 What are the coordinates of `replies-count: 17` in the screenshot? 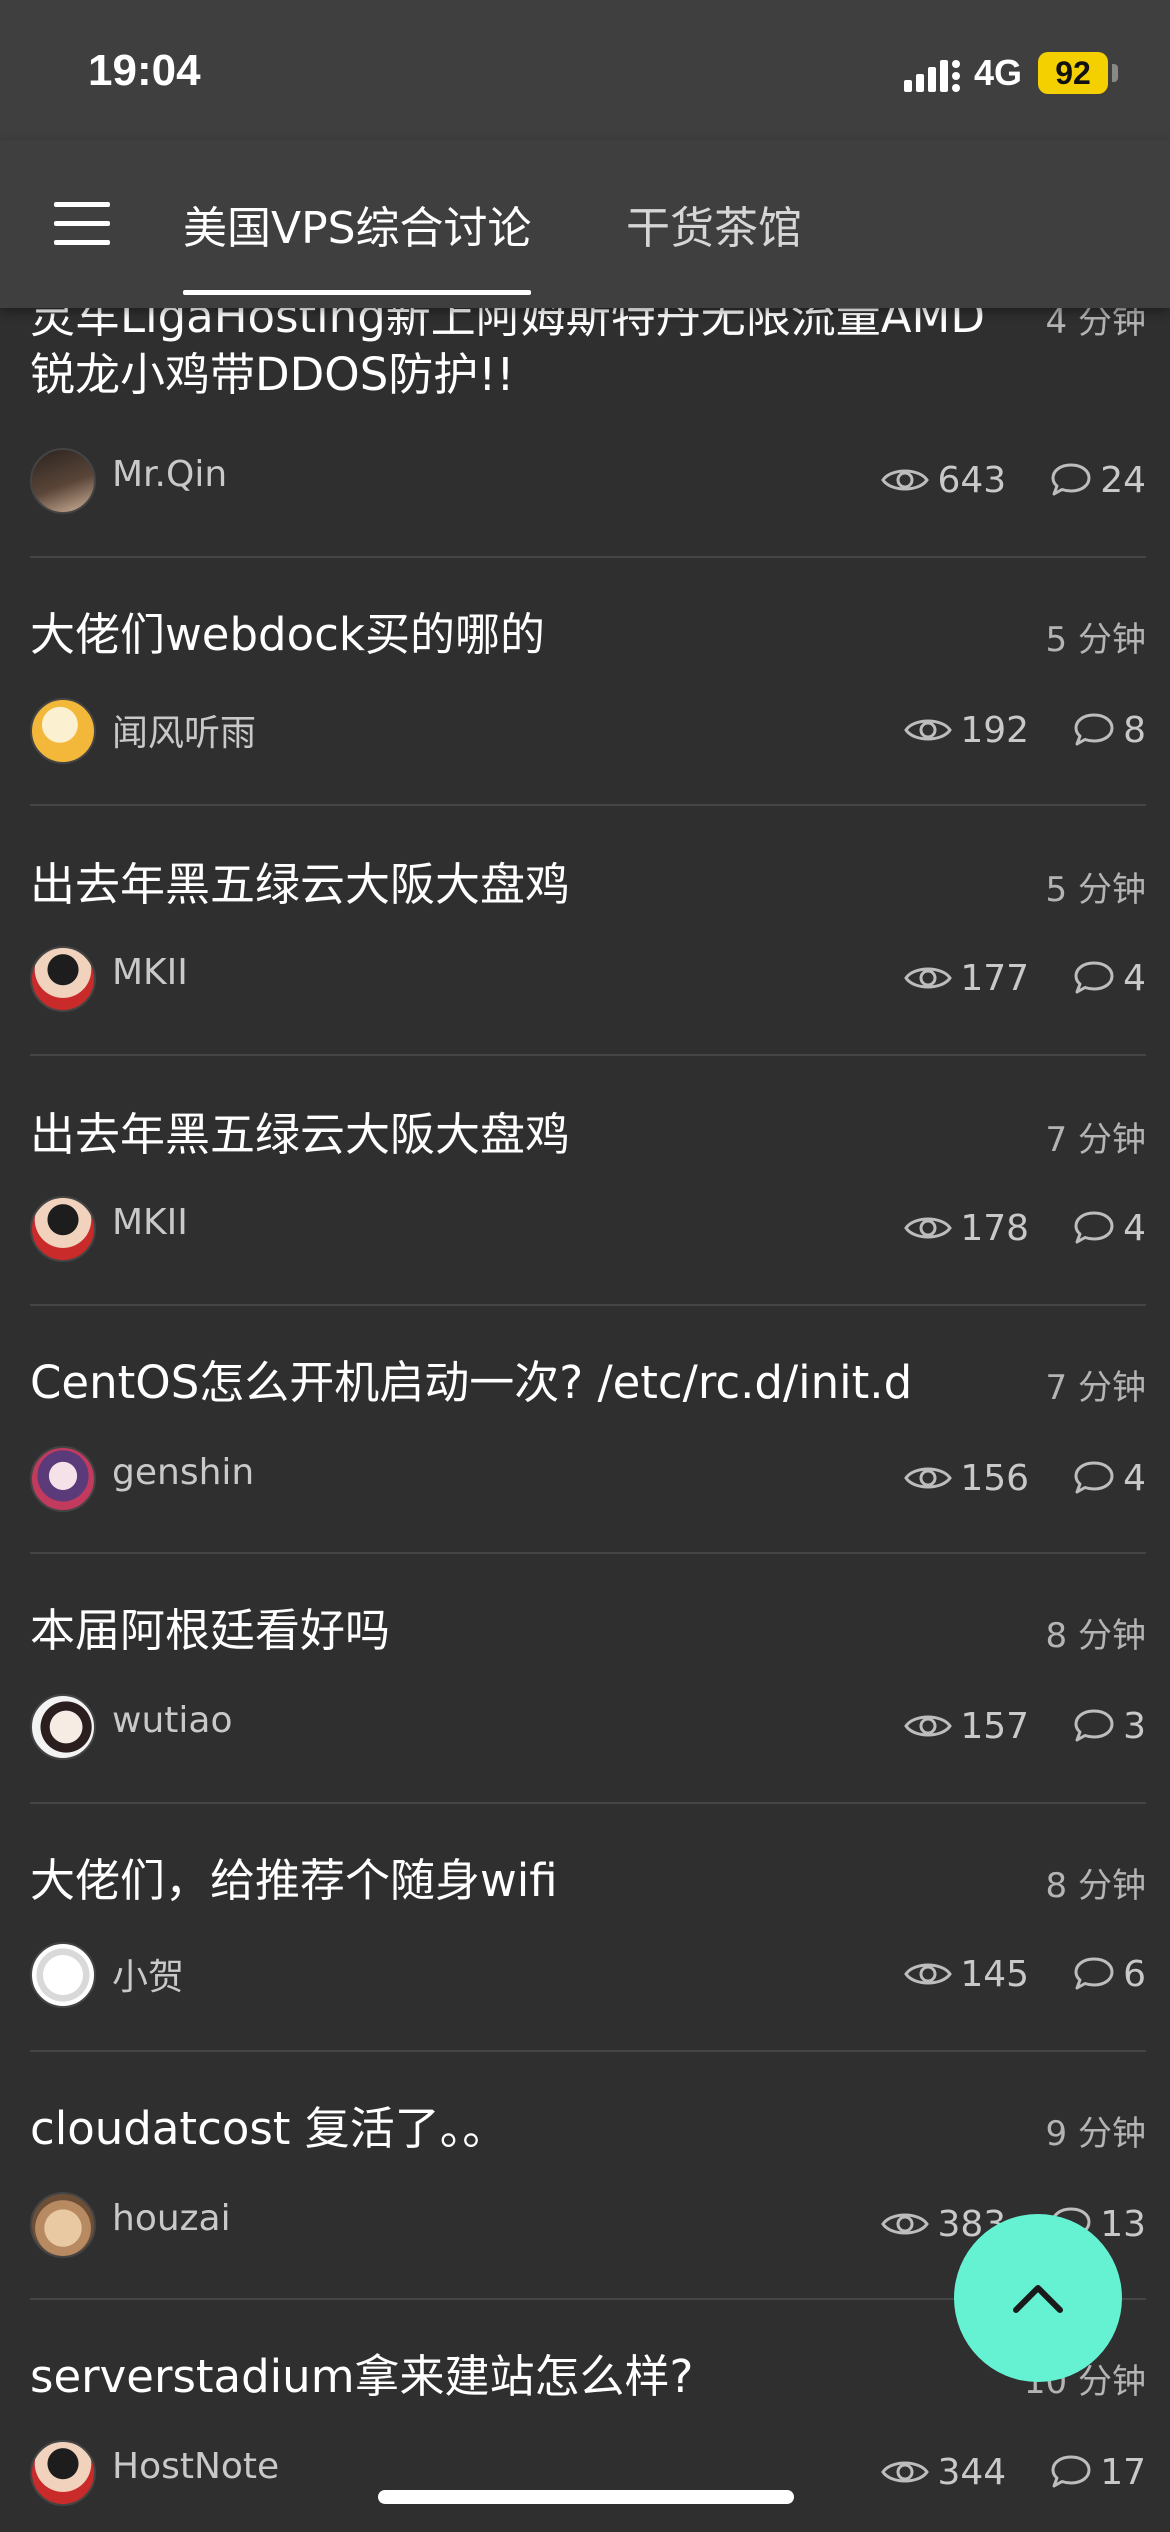 It's located at (1098, 2472).